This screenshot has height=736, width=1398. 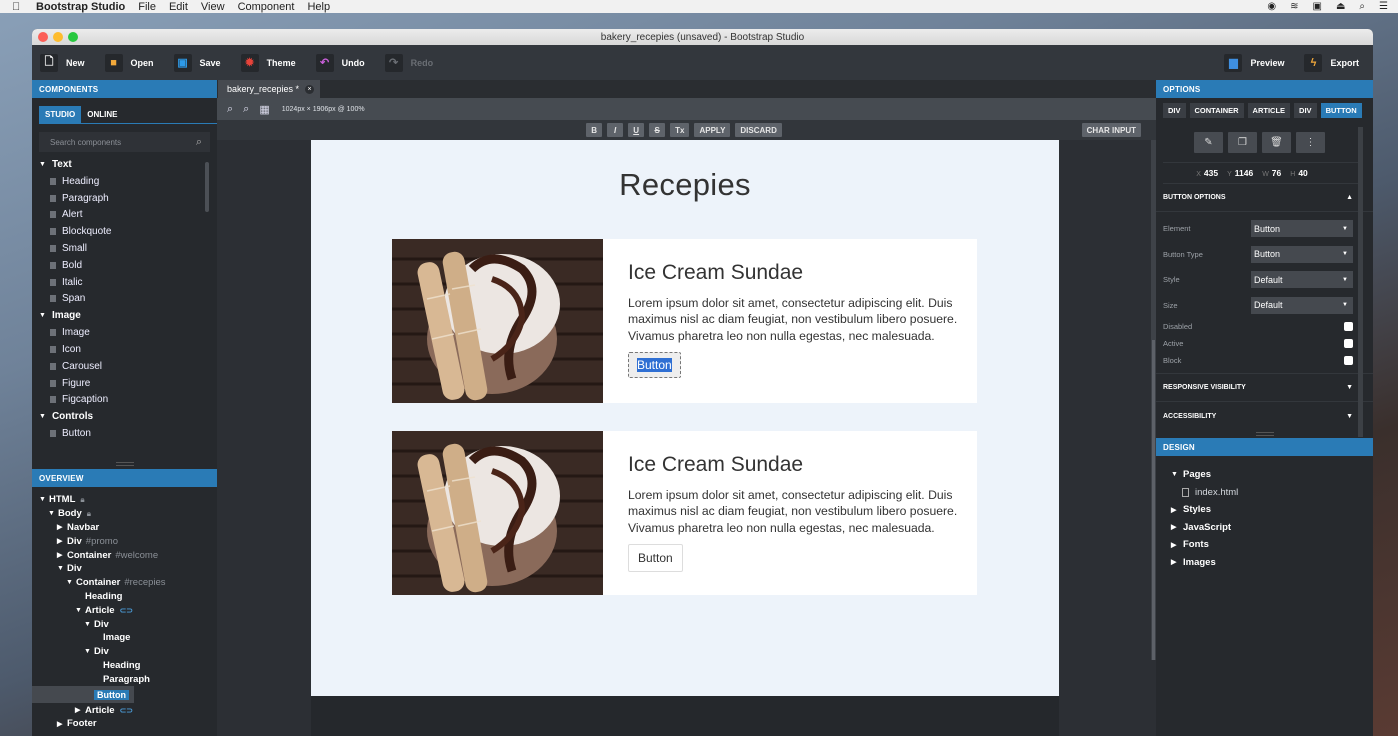 What do you see at coordinates (124, 299) in the screenshot?
I see `component-item: Span` at bounding box center [124, 299].